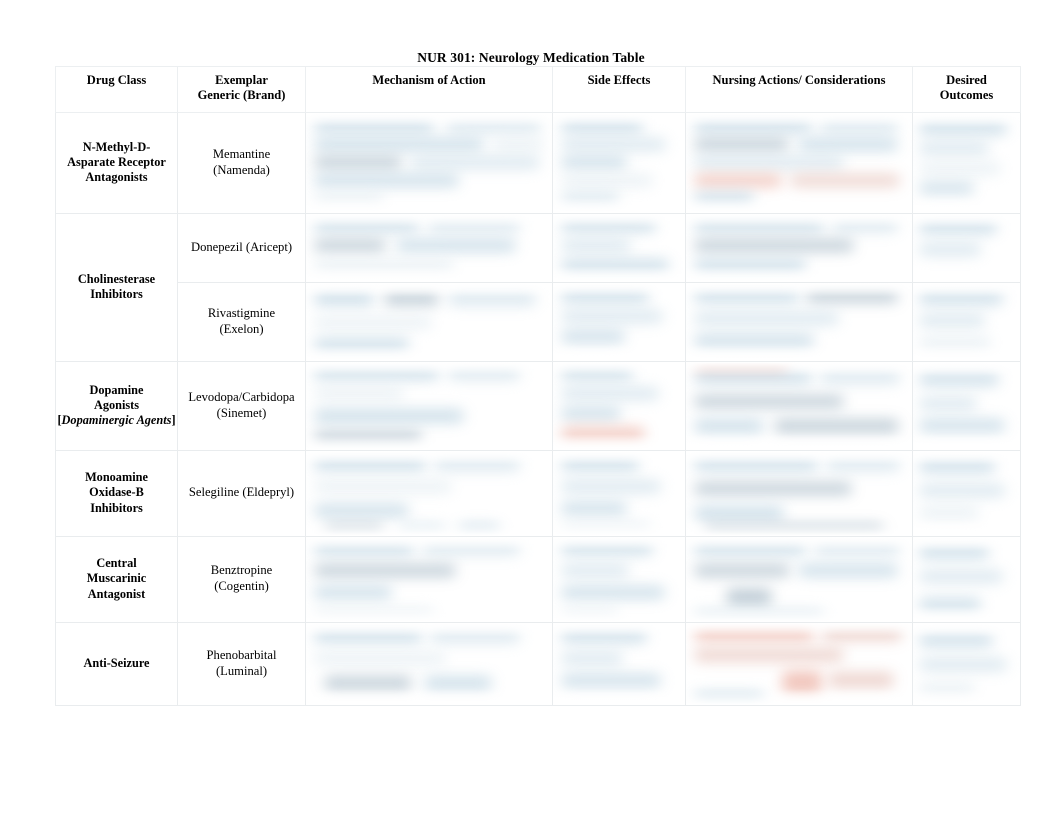 The image size is (1062, 824). I want to click on column-header-outcomes-line2: Outcomes, so click(966, 95).